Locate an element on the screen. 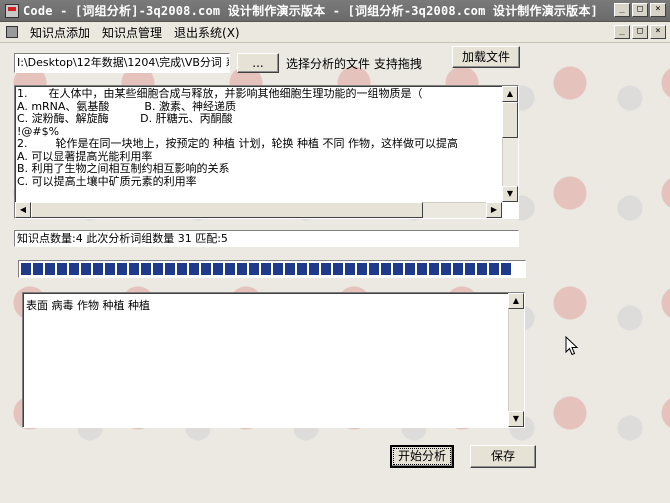  scroll-left-icon: ◀ is located at coordinates (23, 210).